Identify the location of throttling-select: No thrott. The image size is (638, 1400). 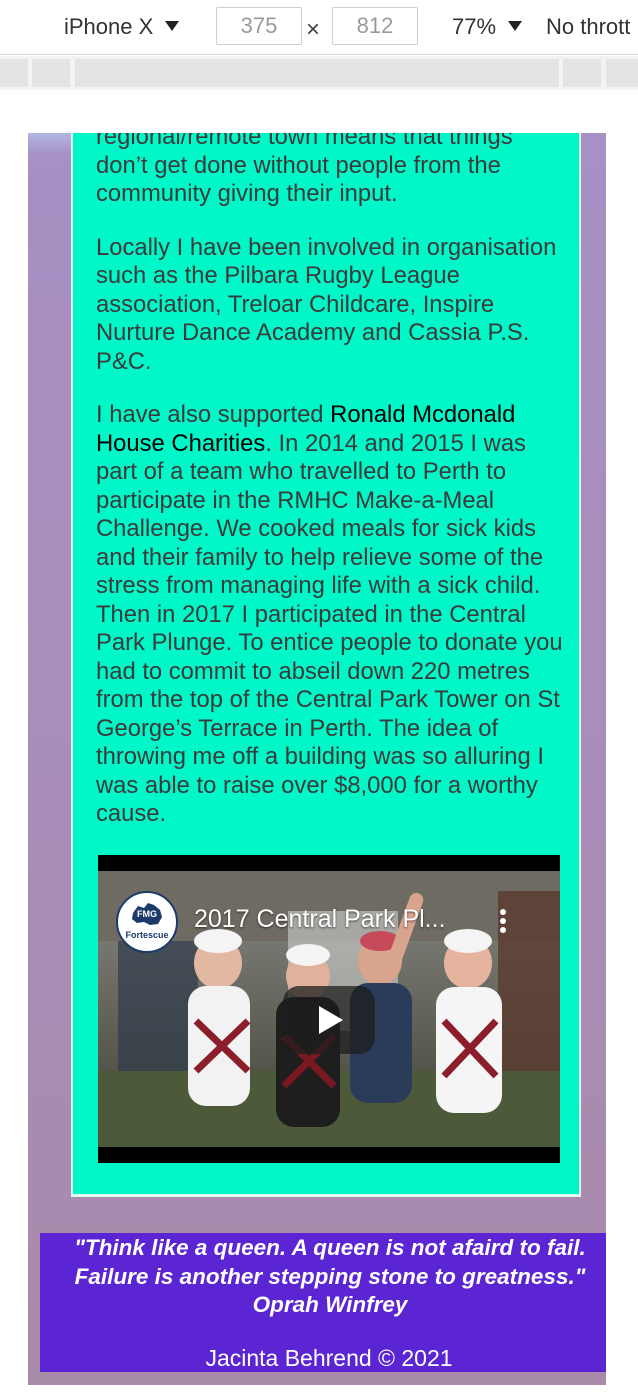
(588, 27).